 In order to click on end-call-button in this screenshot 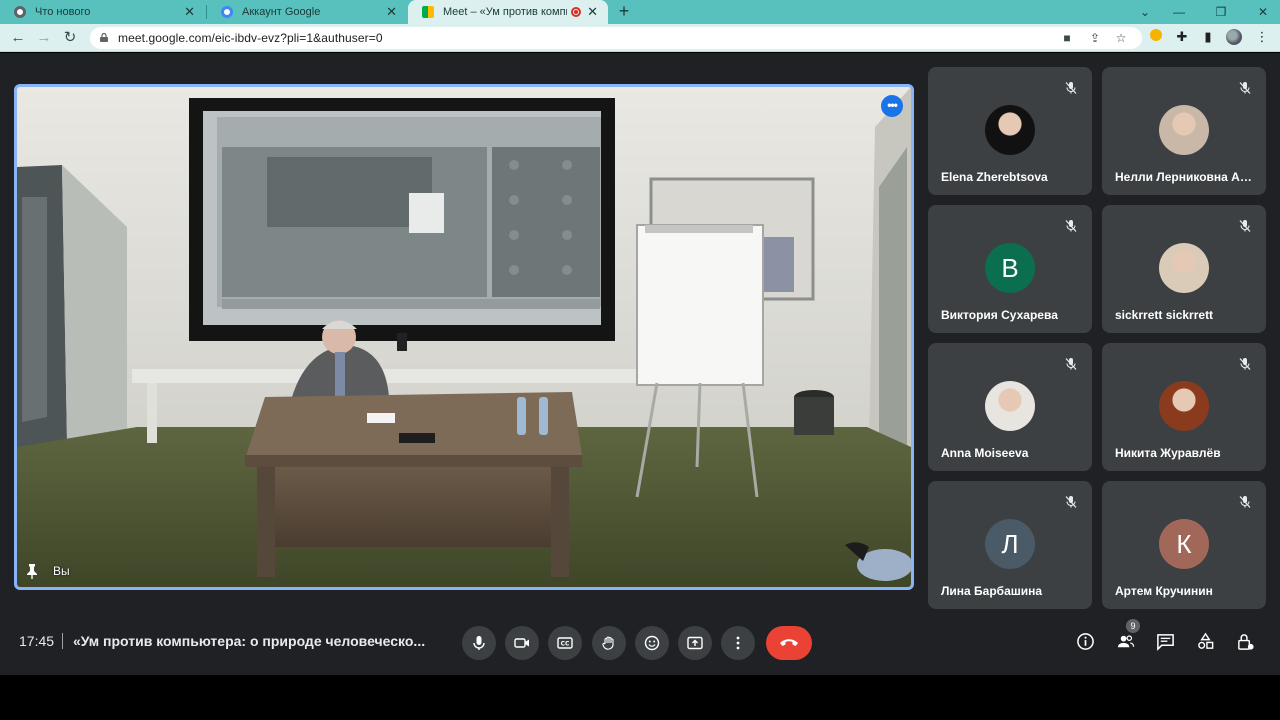, I will do `click(789, 643)`.